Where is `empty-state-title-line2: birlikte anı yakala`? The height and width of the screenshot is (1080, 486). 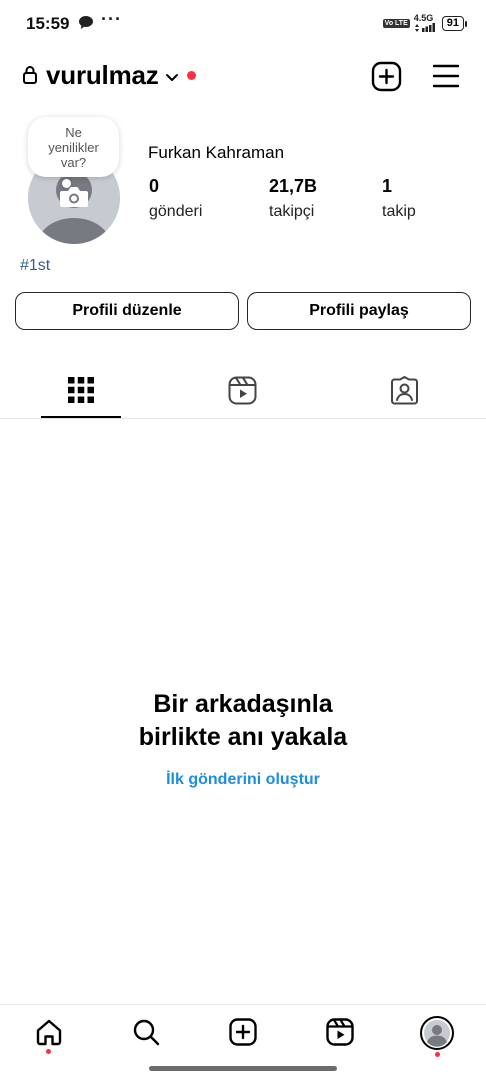 empty-state-title-line2: birlikte anı yakala is located at coordinates (243, 737).